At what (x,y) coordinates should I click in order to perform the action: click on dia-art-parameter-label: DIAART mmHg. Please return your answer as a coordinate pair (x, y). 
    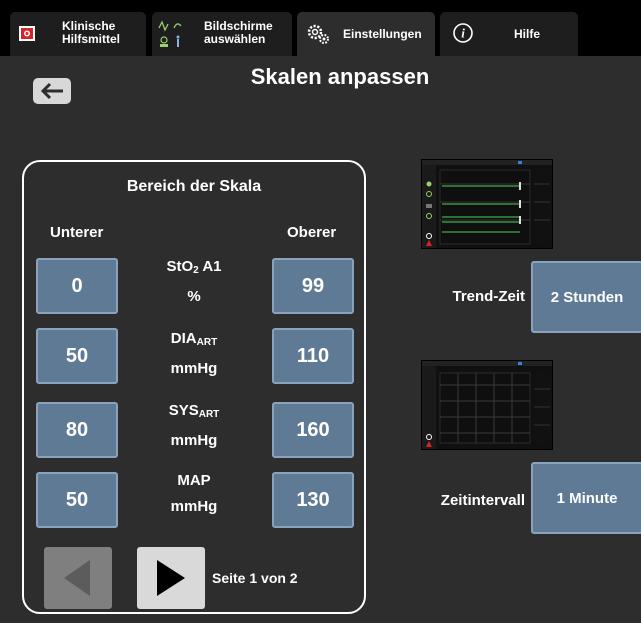
    Looking at the image, I should click on (194, 354).